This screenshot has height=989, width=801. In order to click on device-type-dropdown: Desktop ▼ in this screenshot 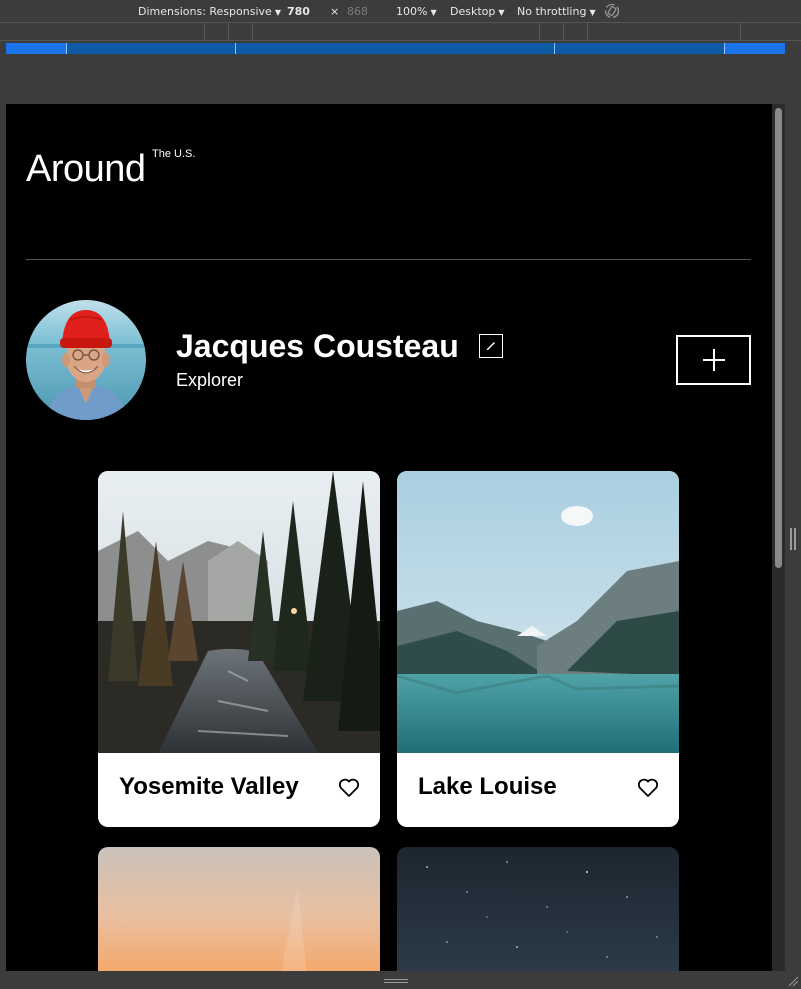, I will do `click(477, 11)`.